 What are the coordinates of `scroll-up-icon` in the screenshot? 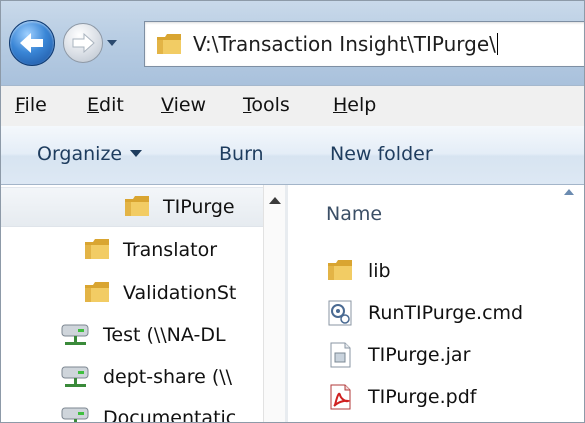 It's located at (275, 200).